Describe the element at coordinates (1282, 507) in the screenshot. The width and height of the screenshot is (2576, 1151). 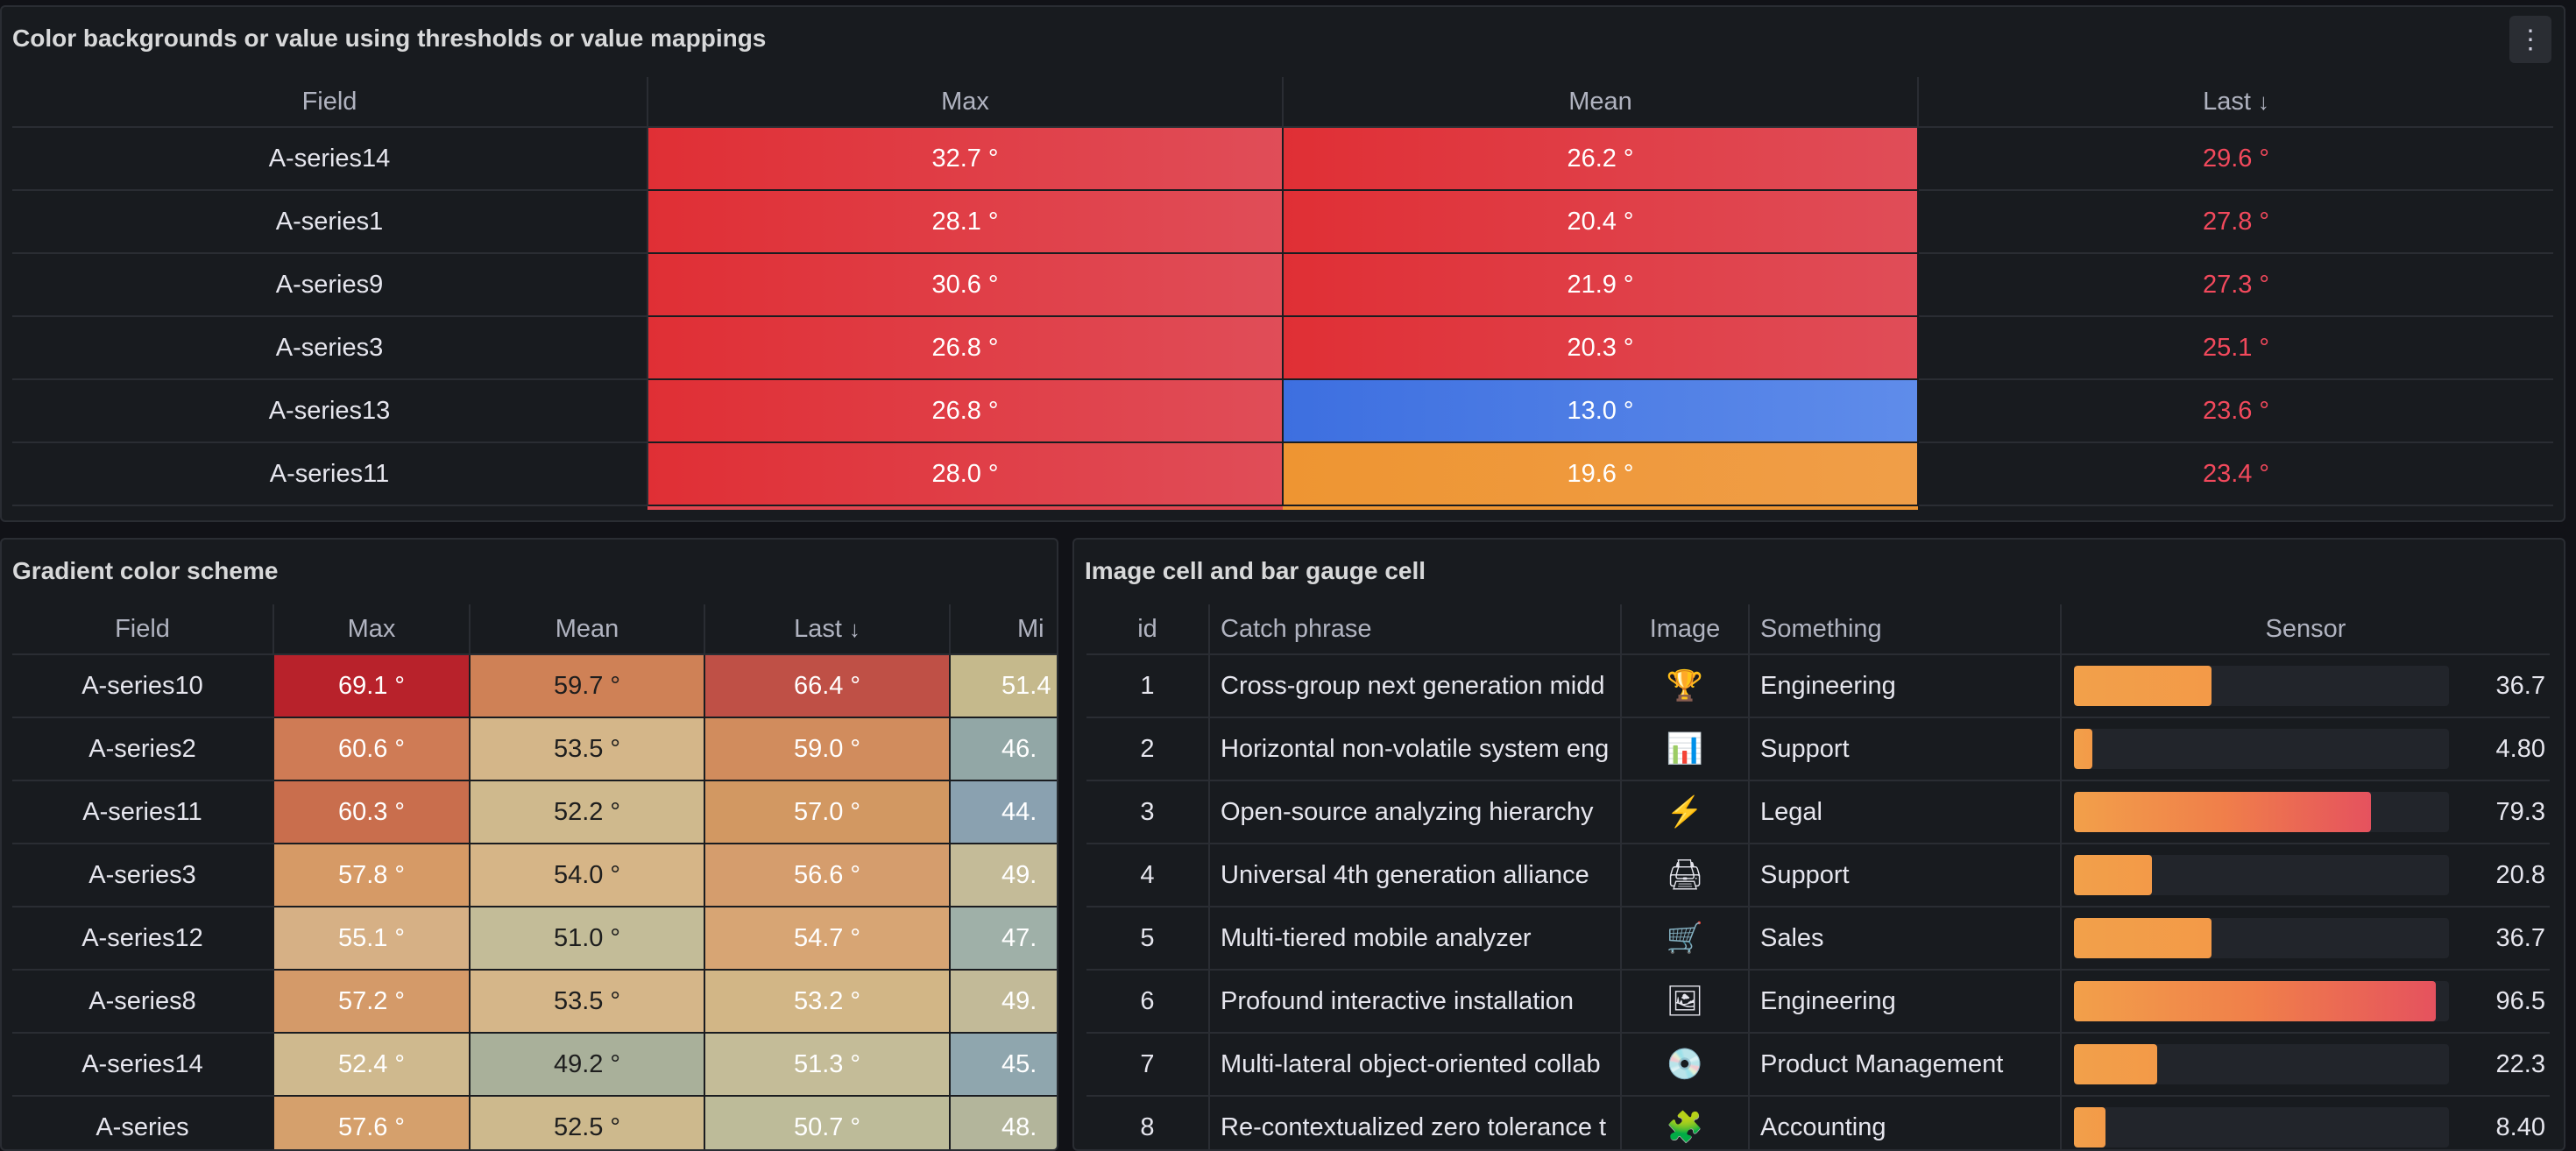
I see `table-row-partial` at that location.